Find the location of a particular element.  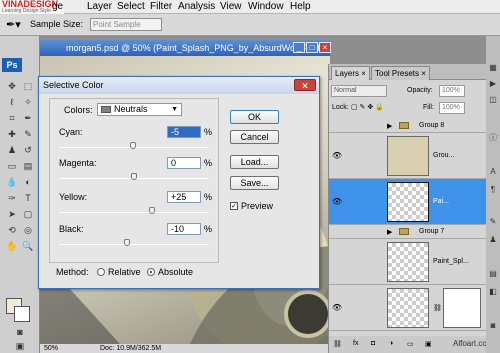

crop-tool-icon: ⌗ is located at coordinates (12, 118).